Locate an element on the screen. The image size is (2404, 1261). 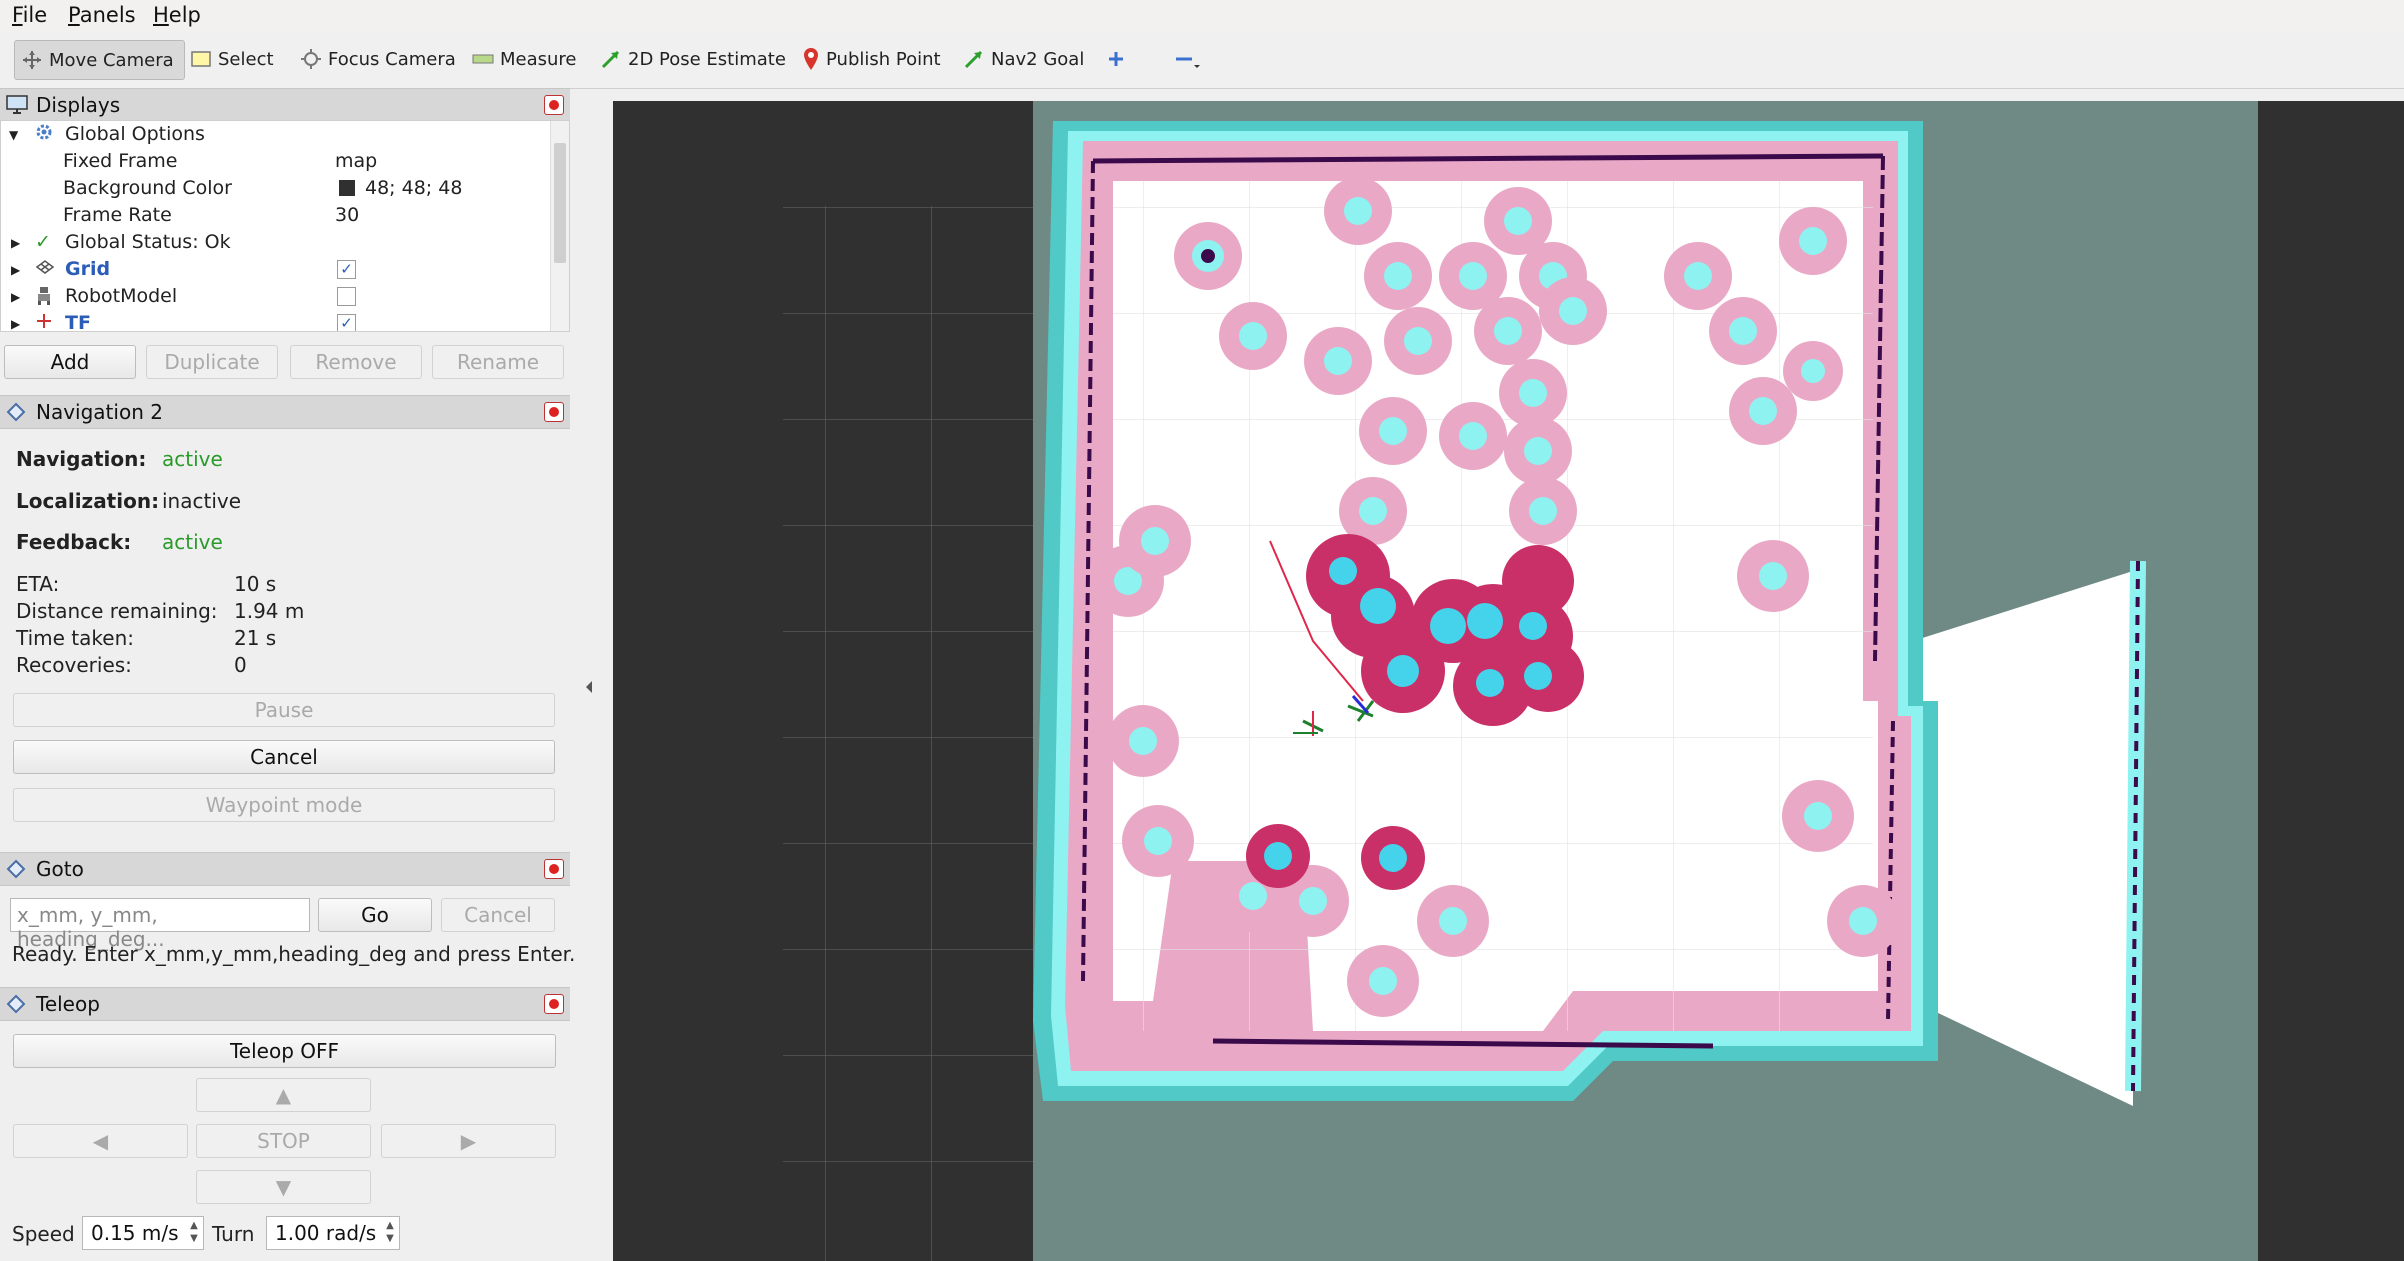
tree-value: map is located at coordinates (356, 161).